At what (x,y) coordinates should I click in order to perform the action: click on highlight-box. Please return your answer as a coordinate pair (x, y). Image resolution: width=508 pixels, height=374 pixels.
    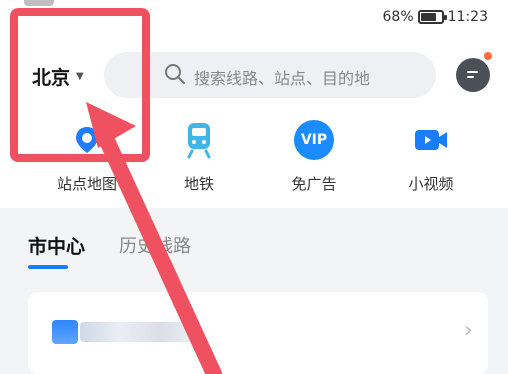
    Looking at the image, I should click on (80, 85).